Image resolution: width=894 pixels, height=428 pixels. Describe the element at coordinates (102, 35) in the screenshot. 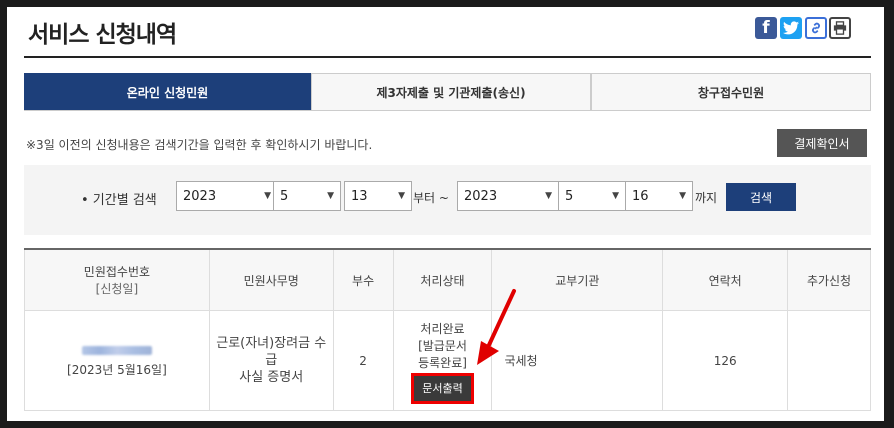

I see `page-title: 서비스 신청내역` at that location.